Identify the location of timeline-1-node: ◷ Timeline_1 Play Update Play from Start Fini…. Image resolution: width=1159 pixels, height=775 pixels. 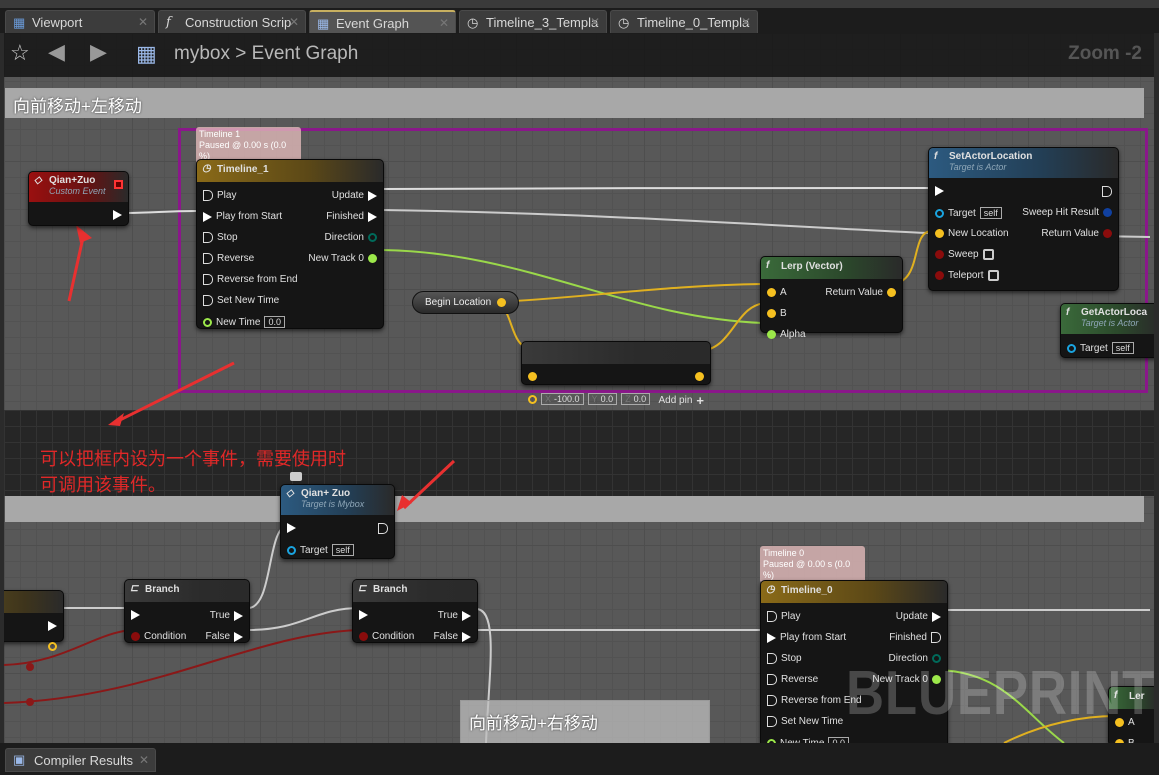
(290, 244).